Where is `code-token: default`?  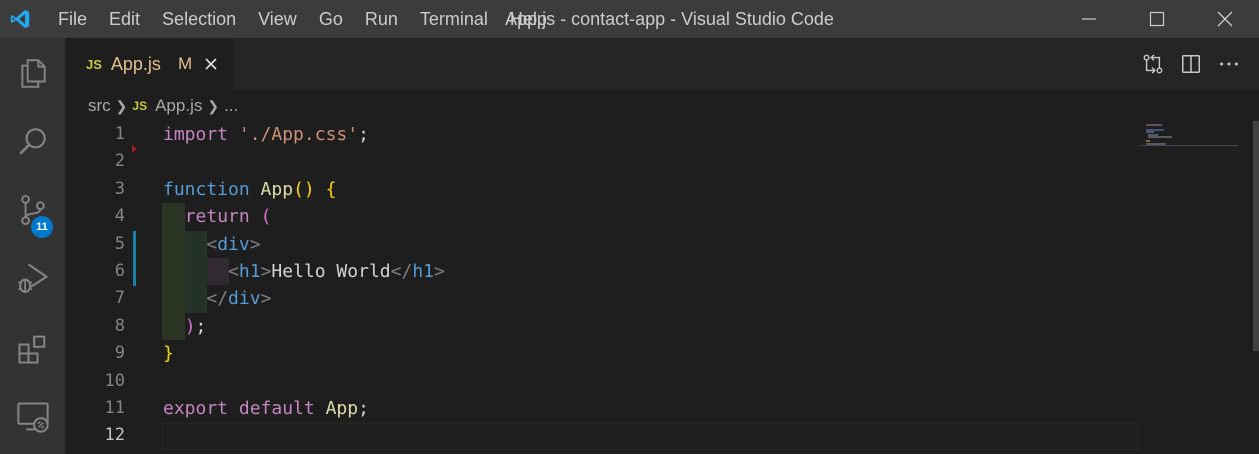 code-token: default is located at coordinates (276, 408).